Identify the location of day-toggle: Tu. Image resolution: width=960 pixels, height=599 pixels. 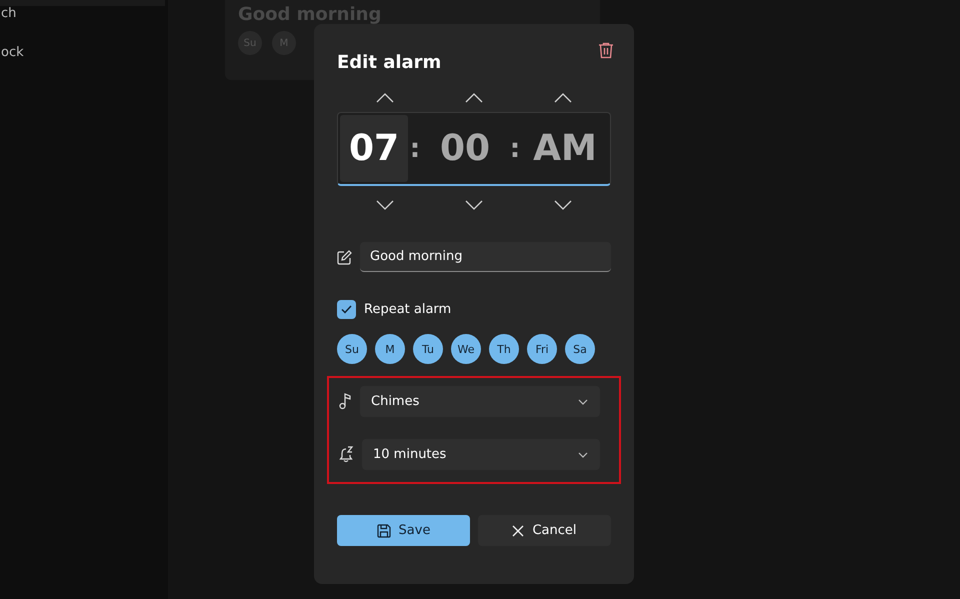
(428, 349).